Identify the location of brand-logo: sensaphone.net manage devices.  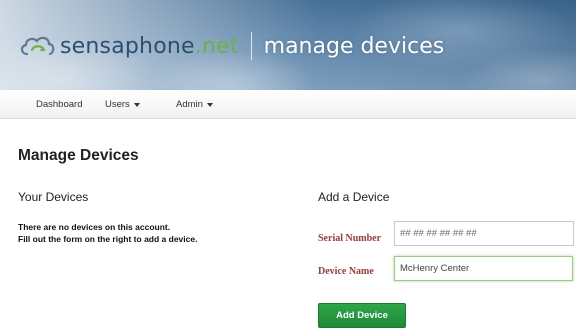
(231, 46).